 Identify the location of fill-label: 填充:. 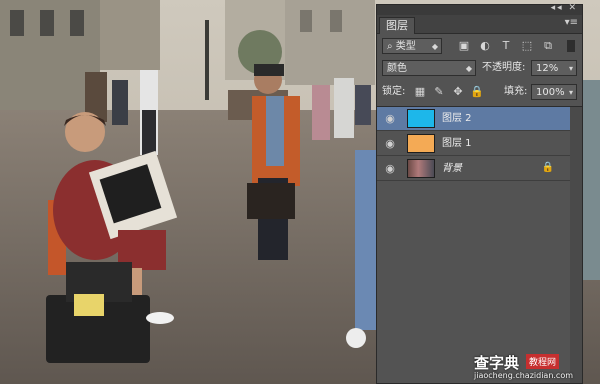
(516, 91).